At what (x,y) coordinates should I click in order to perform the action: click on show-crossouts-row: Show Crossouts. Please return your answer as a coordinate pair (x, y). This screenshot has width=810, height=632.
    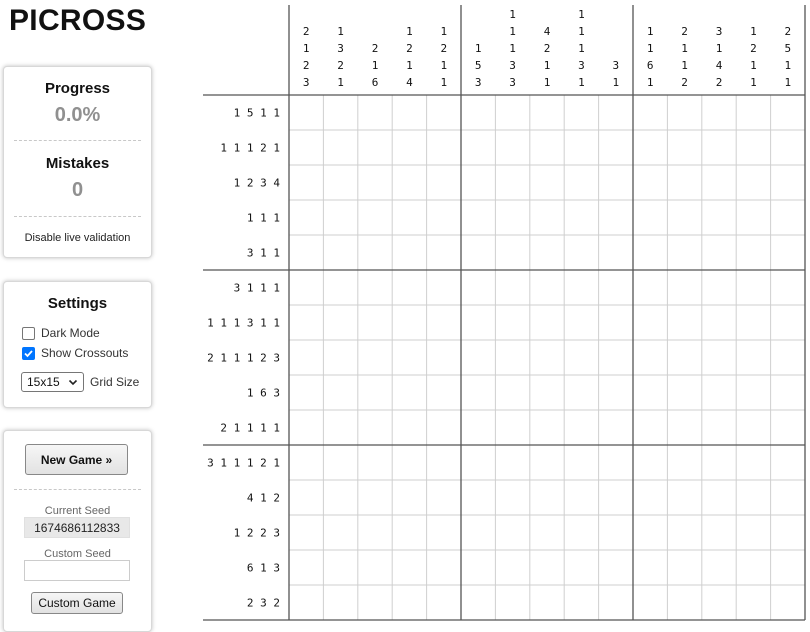
    Looking at the image, I should click on (75, 353).